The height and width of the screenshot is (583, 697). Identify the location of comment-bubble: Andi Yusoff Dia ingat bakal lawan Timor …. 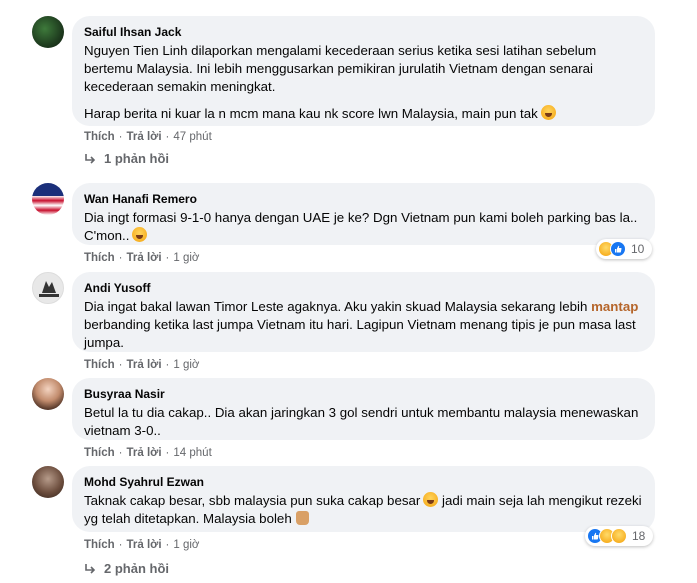
(363, 312).